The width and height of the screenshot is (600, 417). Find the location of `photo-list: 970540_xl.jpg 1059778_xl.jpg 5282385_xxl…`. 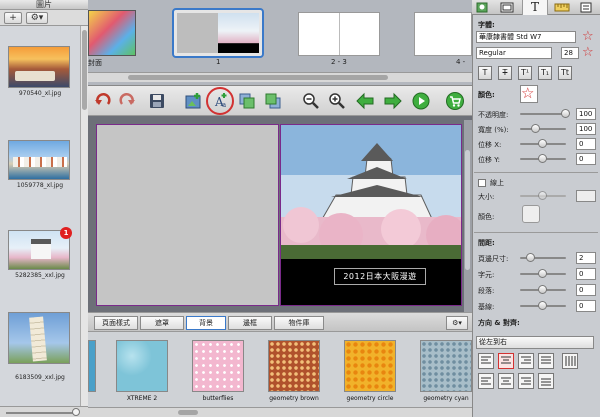

photo-list: 970540_xl.jpg 1059778_xl.jpg 5282385_xxl… is located at coordinates (40, 216).